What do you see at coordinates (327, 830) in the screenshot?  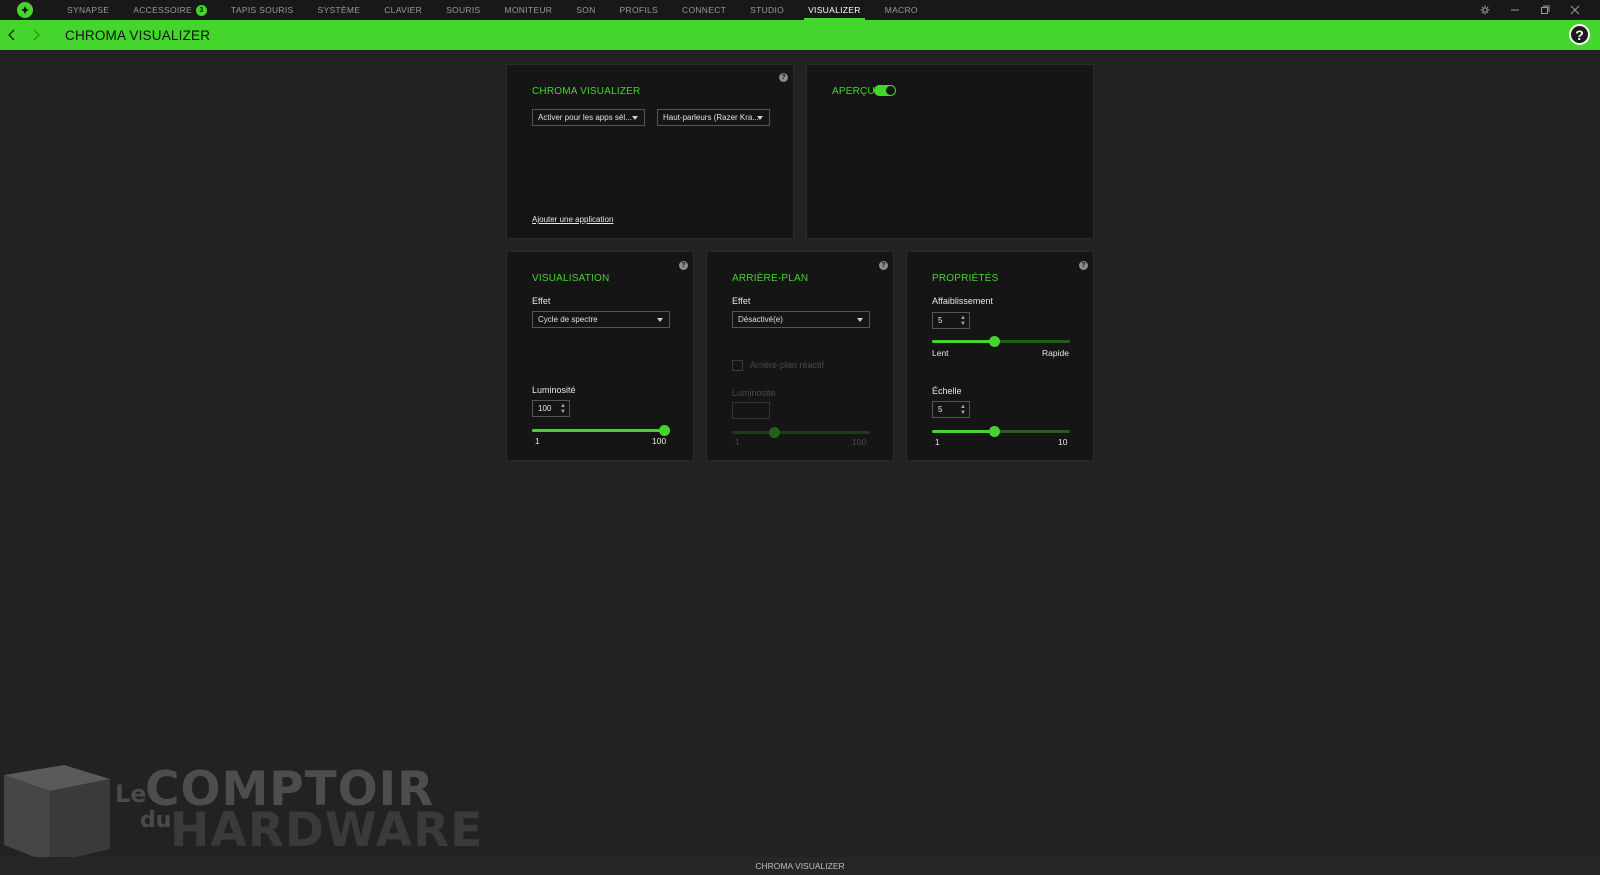 I see `watermark-hardware: HARDWARE` at bounding box center [327, 830].